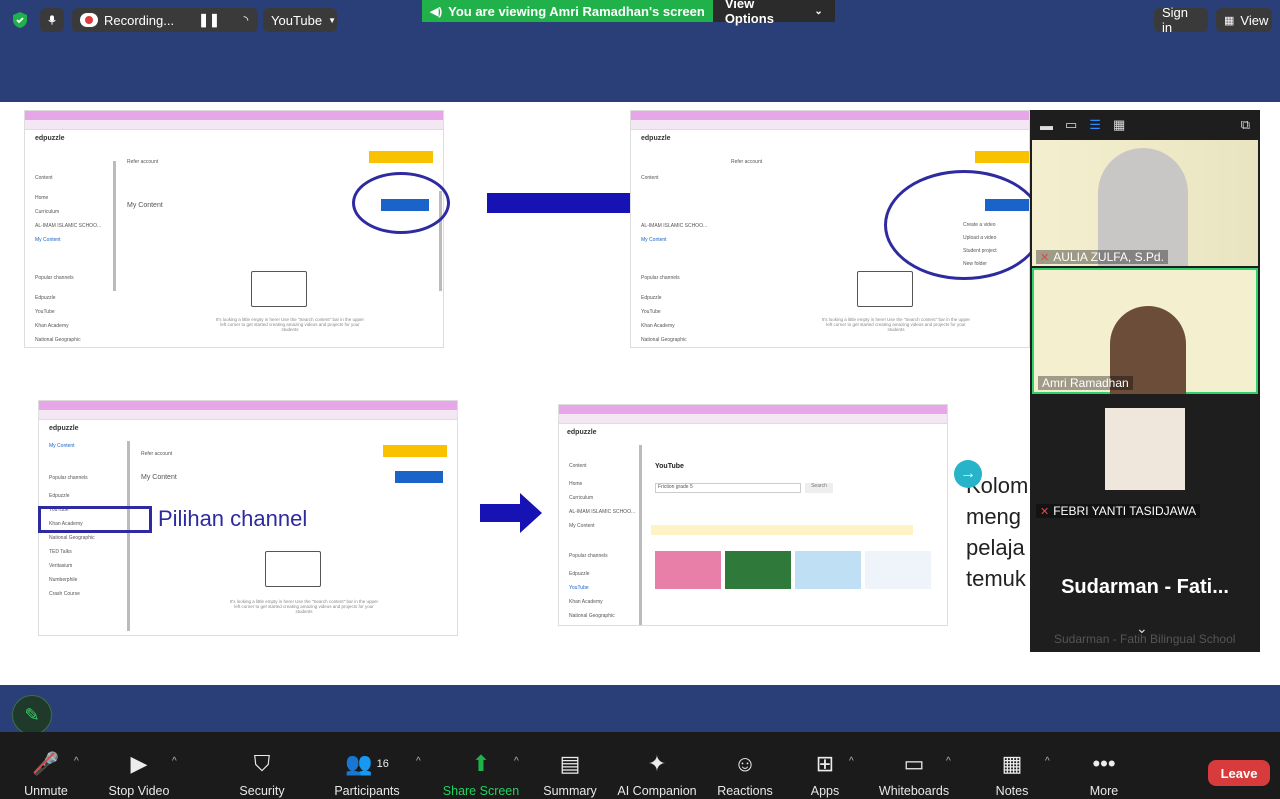 This screenshot has width=1280, height=799. I want to click on speaker-view-icon: ▭, so click(1071, 125).